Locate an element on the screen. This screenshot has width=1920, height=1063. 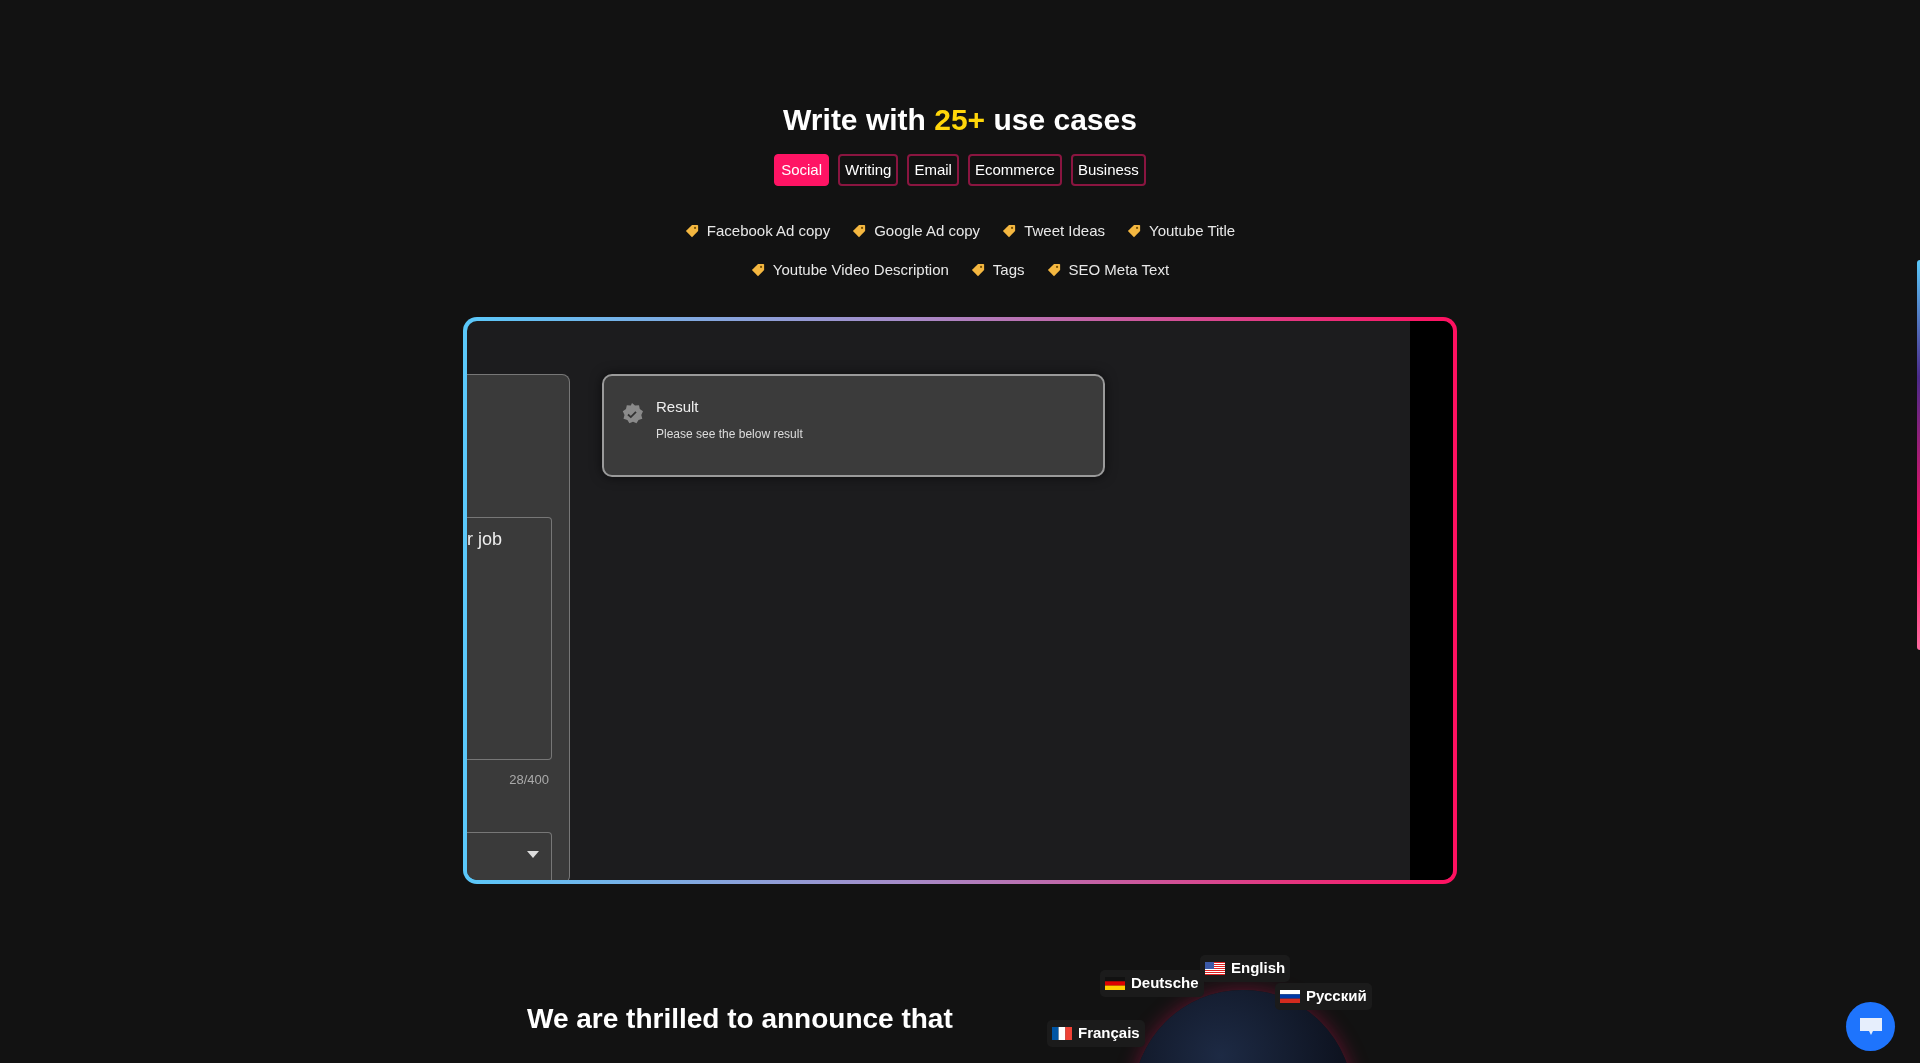
select-field is located at coordinates (509, 855).